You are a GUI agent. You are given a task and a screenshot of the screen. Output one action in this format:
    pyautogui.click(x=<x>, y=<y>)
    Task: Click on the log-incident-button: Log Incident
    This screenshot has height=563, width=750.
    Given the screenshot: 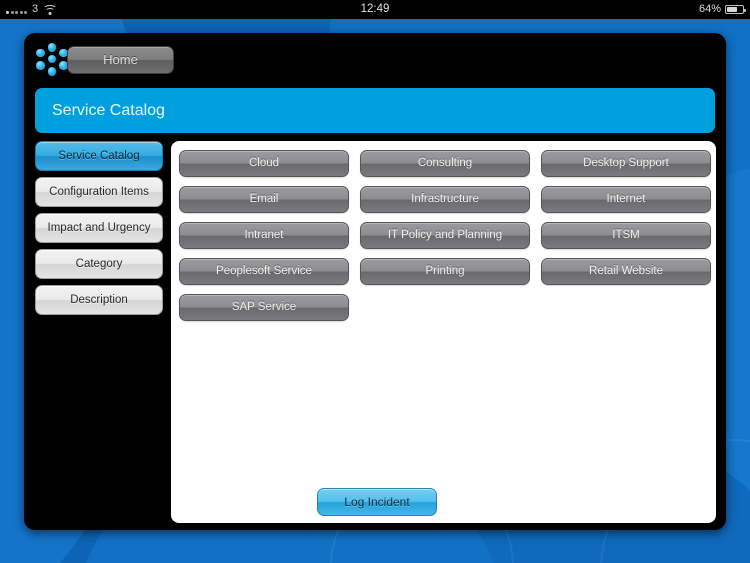 What is the action you would take?
    pyautogui.click(x=377, y=502)
    